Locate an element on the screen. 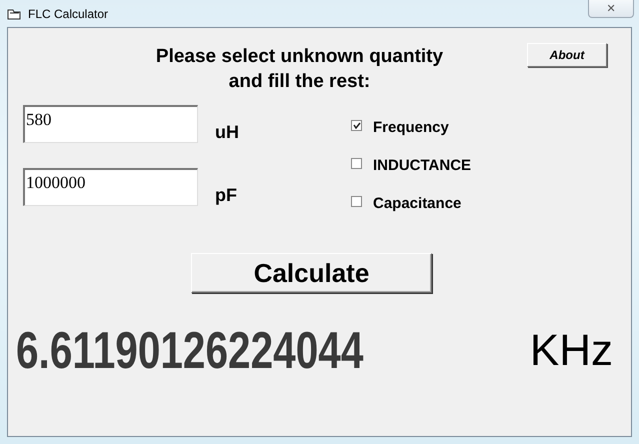 The height and width of the screenshot is (444, 639). option-label: Frequency is located at coordinates (411, 127).